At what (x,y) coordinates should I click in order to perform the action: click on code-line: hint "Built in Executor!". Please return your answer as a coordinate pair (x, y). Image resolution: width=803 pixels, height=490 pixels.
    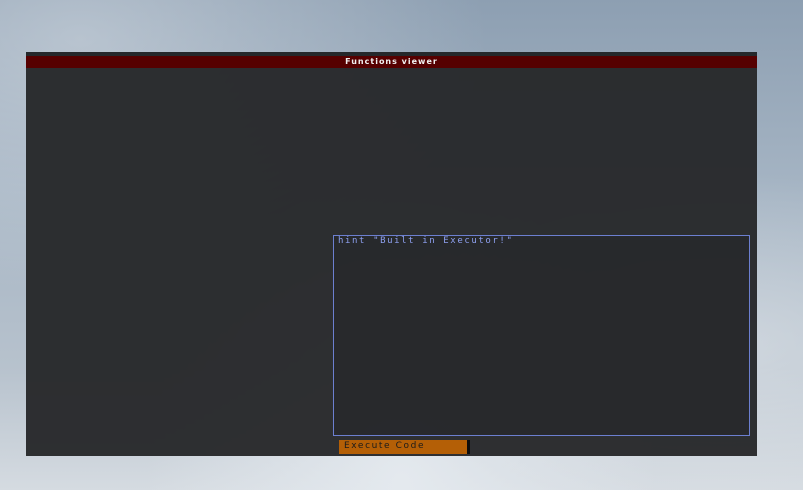
    Looking at the image, I should click on (425, 241).